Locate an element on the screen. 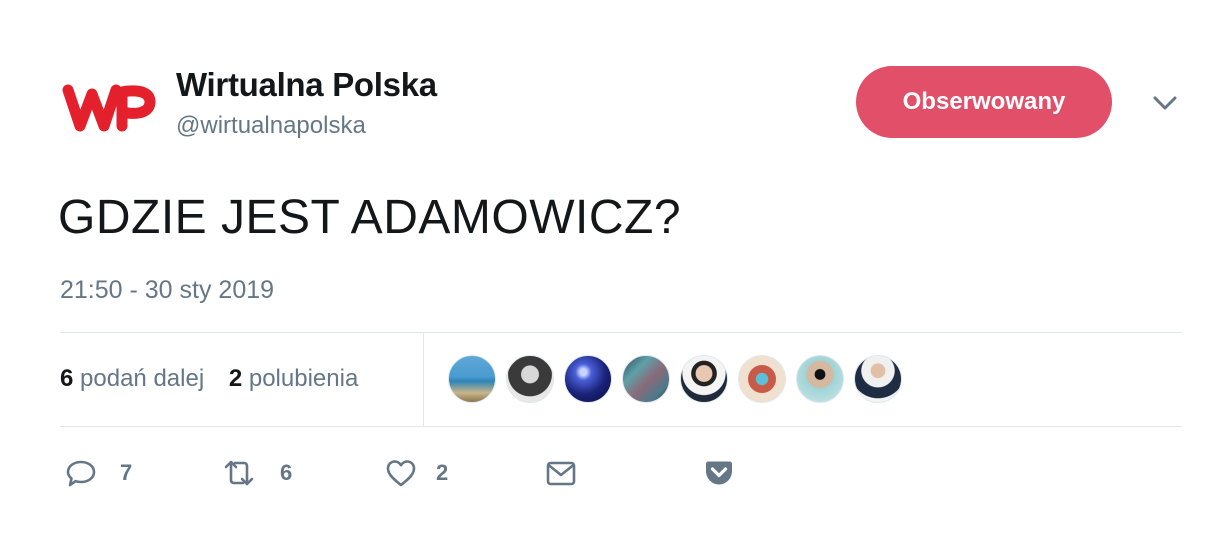 The height and width of the screenshot is (538, 1228). account-handle: @wirtualnapolska is located at coordinates (306, 126).